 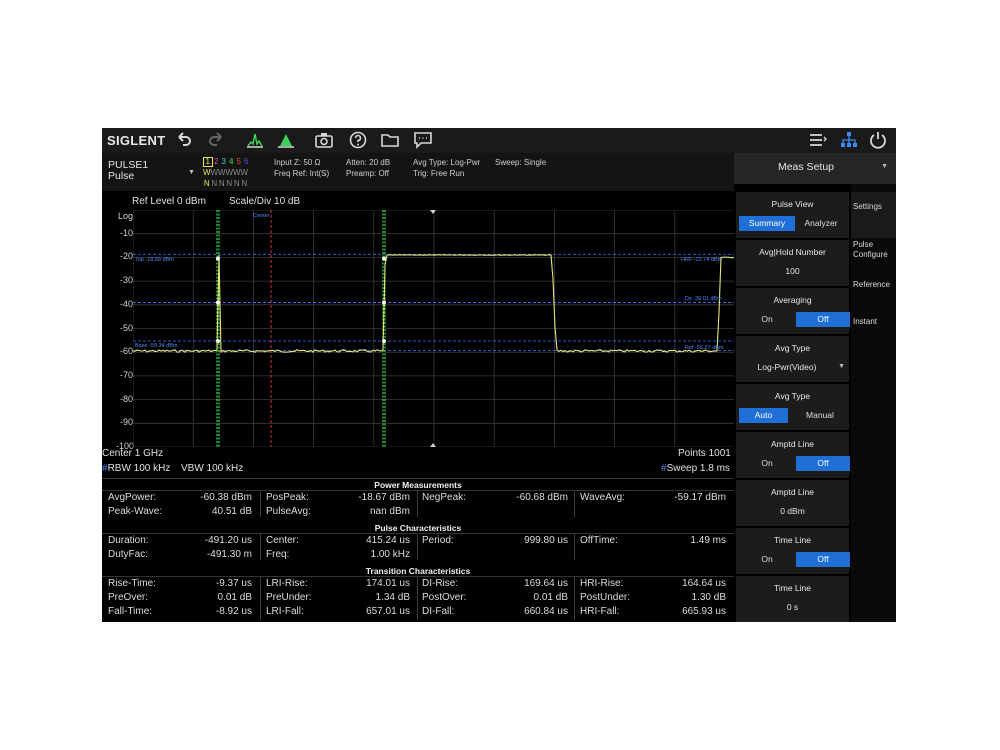 I want to click on trace-number: 2, so click(x=217, y=161).